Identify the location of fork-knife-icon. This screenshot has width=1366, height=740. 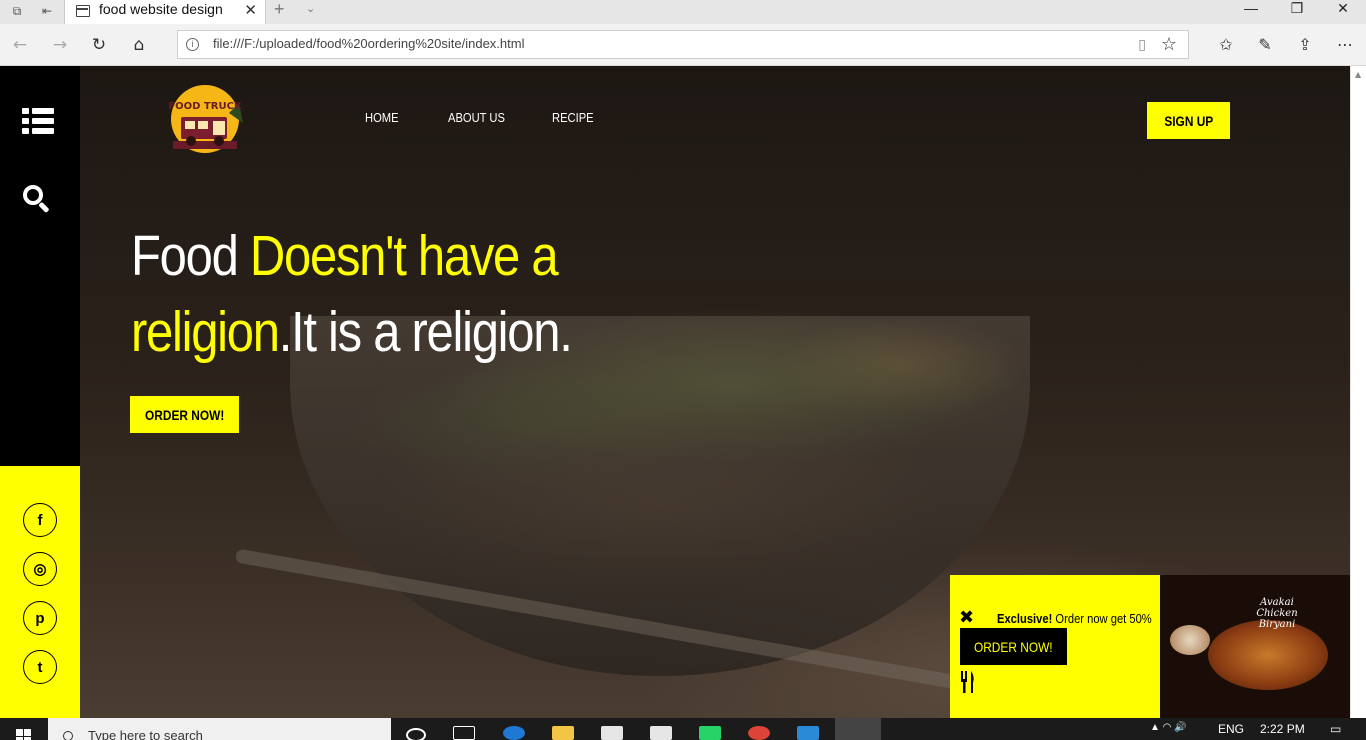
(967, 682).